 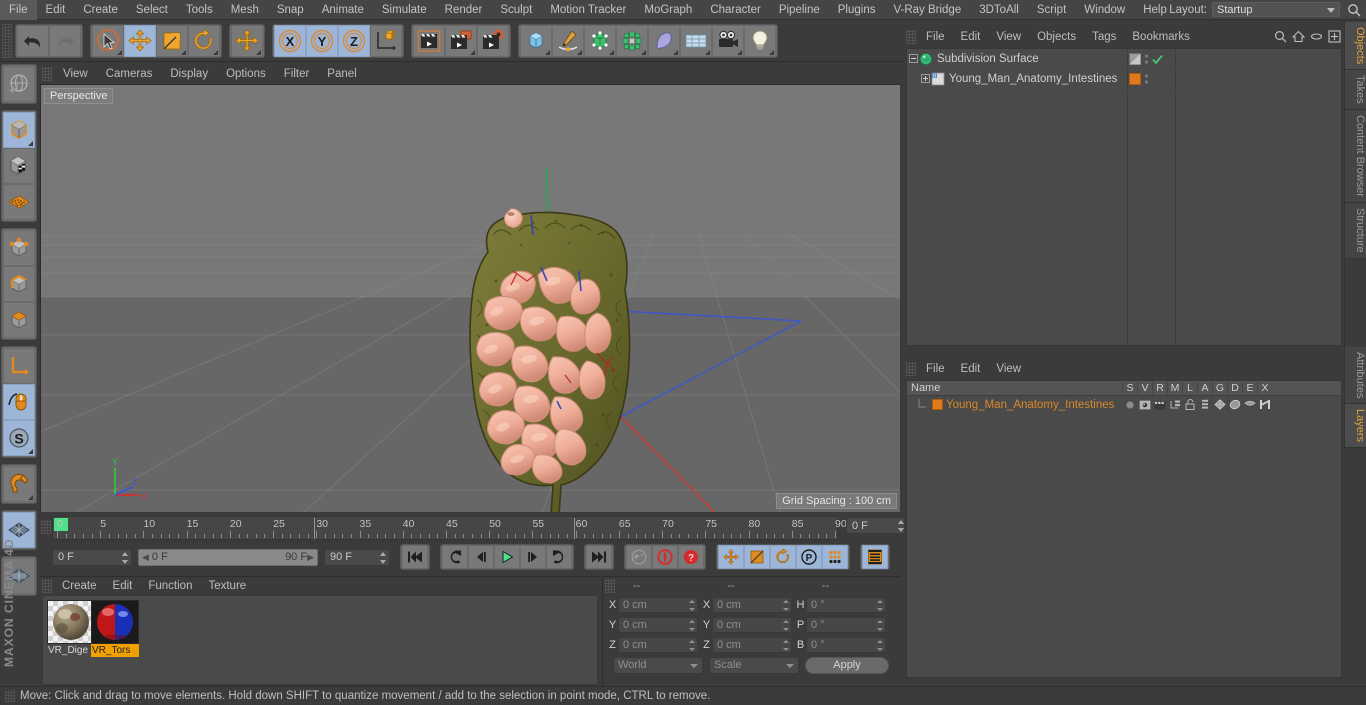 What do you see at coordinates (429, 40) in the screenshot?
I see `render-view-button` at bounding box center [429, 40].